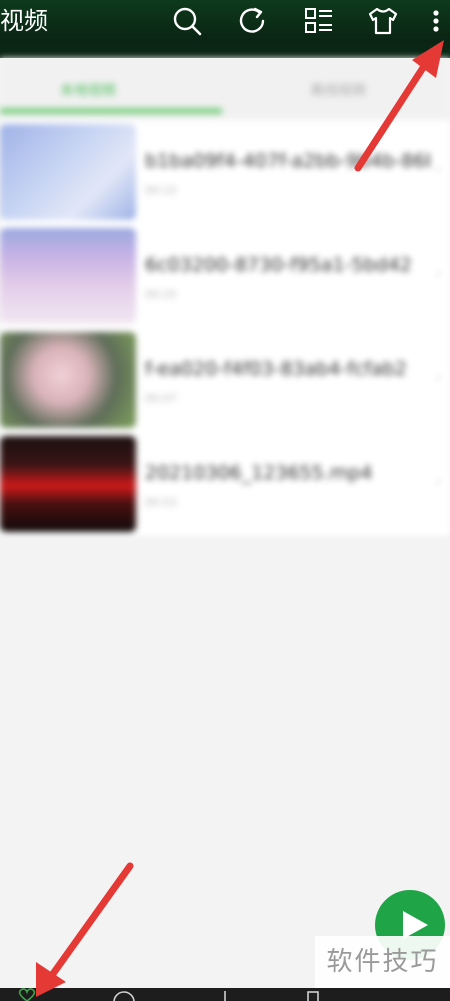 The height and width of the screenshot is (1001, 450). I want to click on watermark: 软件技巧, so click(382, 962).